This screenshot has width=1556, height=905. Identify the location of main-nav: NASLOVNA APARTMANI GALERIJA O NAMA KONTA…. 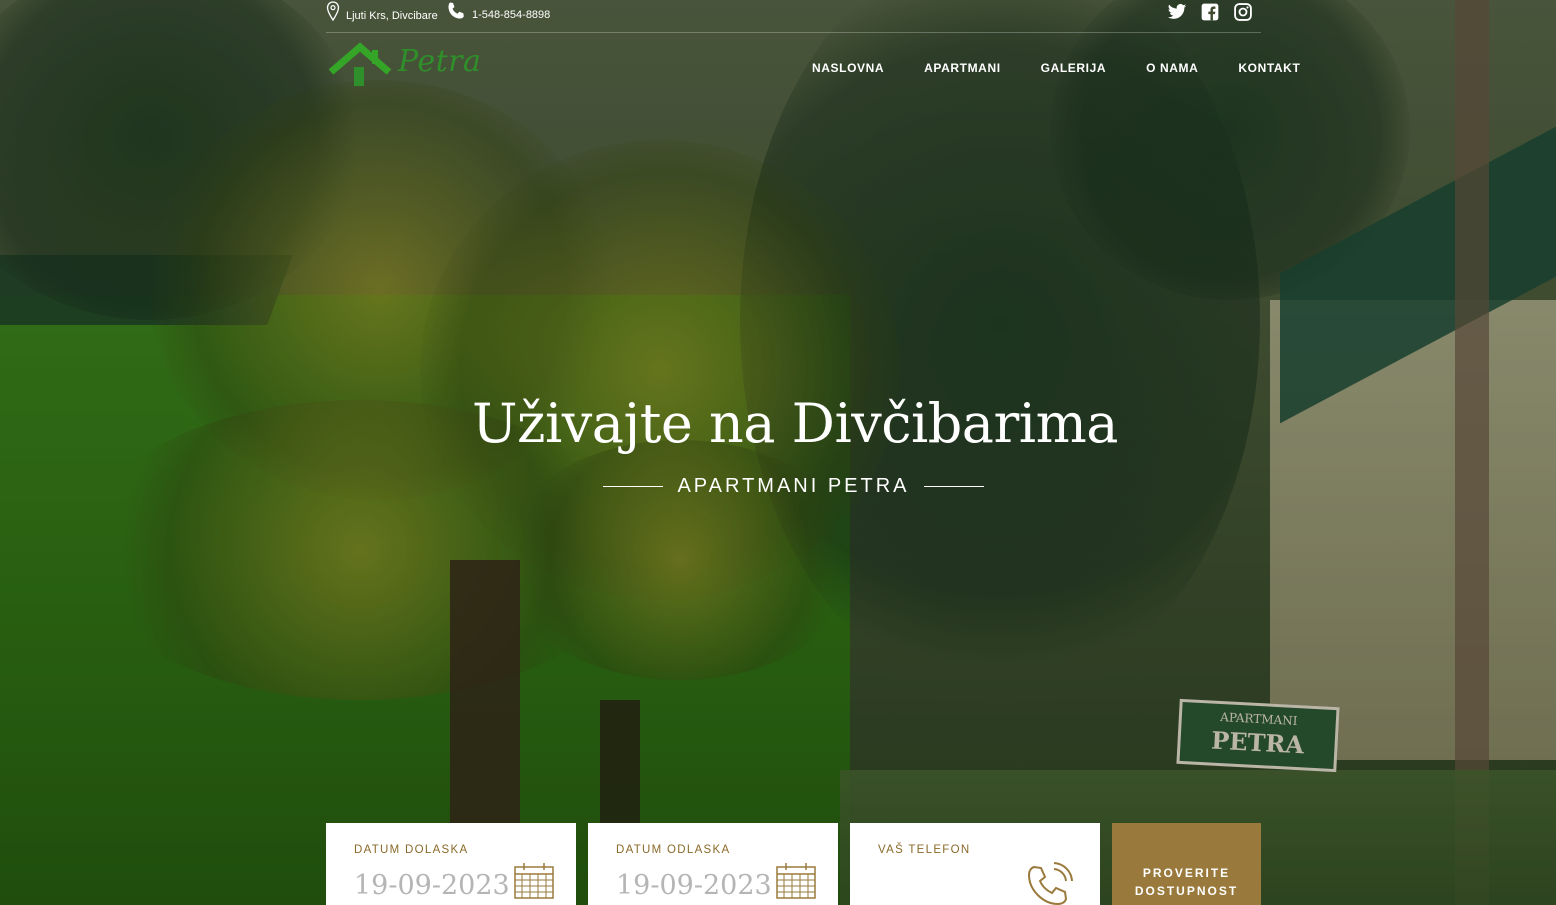
(1056, 68).